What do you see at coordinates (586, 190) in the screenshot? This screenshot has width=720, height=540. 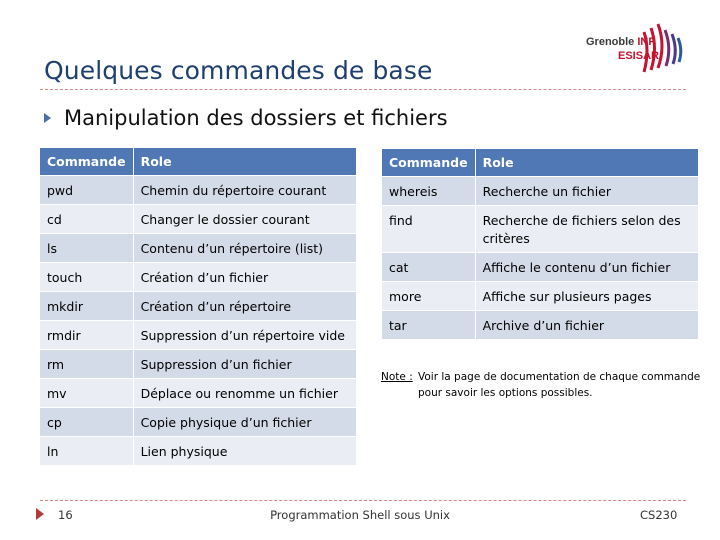 I see `role-cell: Recherche un fichier` at bounding box center [586, 190].